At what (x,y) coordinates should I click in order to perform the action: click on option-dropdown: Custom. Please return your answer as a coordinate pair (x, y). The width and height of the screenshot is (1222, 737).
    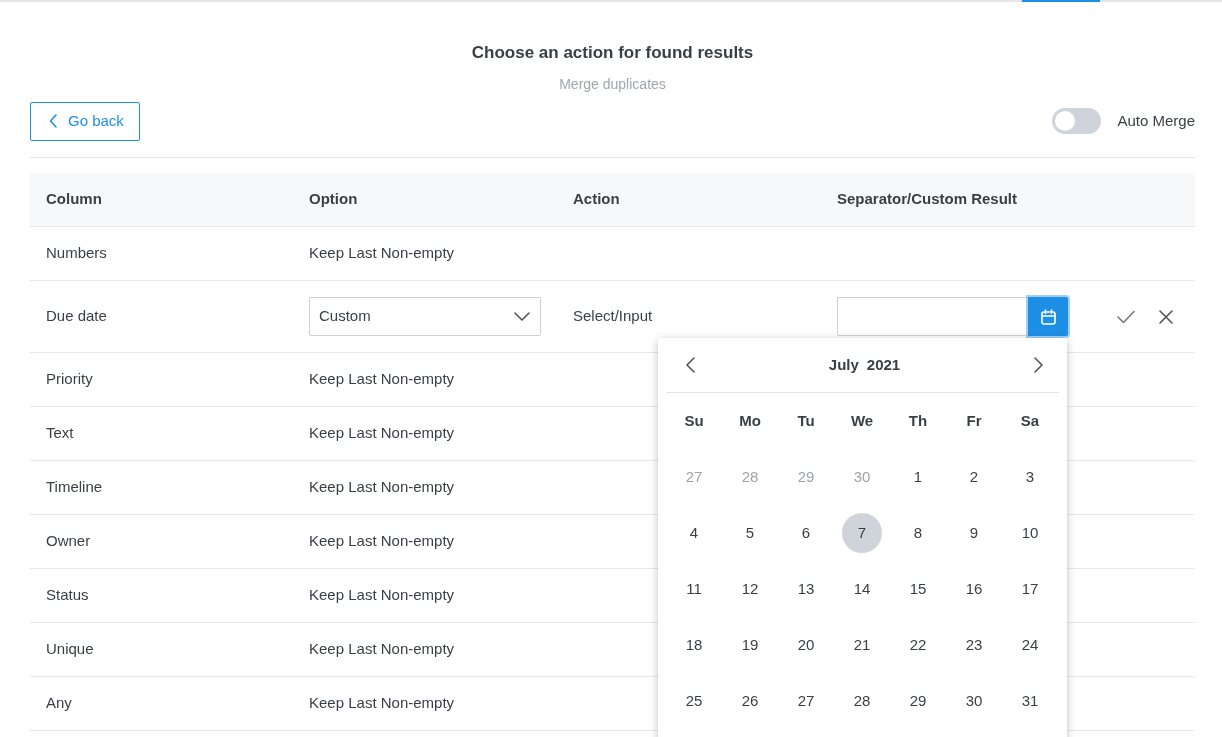
    Looking at the image, I should click on (425, 316).